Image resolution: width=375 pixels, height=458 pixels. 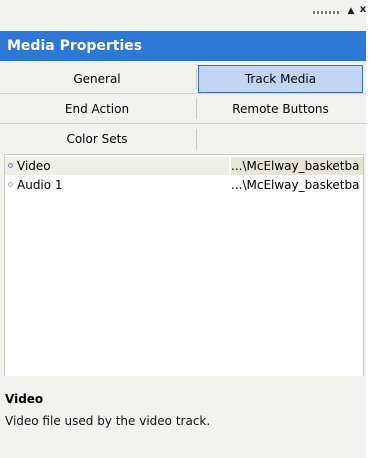 What do you see at coordinates (40, 185) in the screenshot?
I see `track-name: Audio 1` at bounding box center [40, 185].